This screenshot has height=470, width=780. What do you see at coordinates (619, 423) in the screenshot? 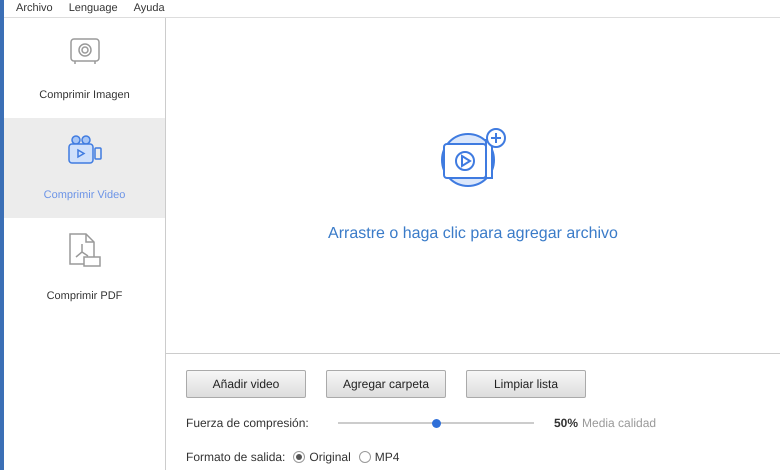
I see `quality-label: Media calidad` at bounding box center [619, 423].